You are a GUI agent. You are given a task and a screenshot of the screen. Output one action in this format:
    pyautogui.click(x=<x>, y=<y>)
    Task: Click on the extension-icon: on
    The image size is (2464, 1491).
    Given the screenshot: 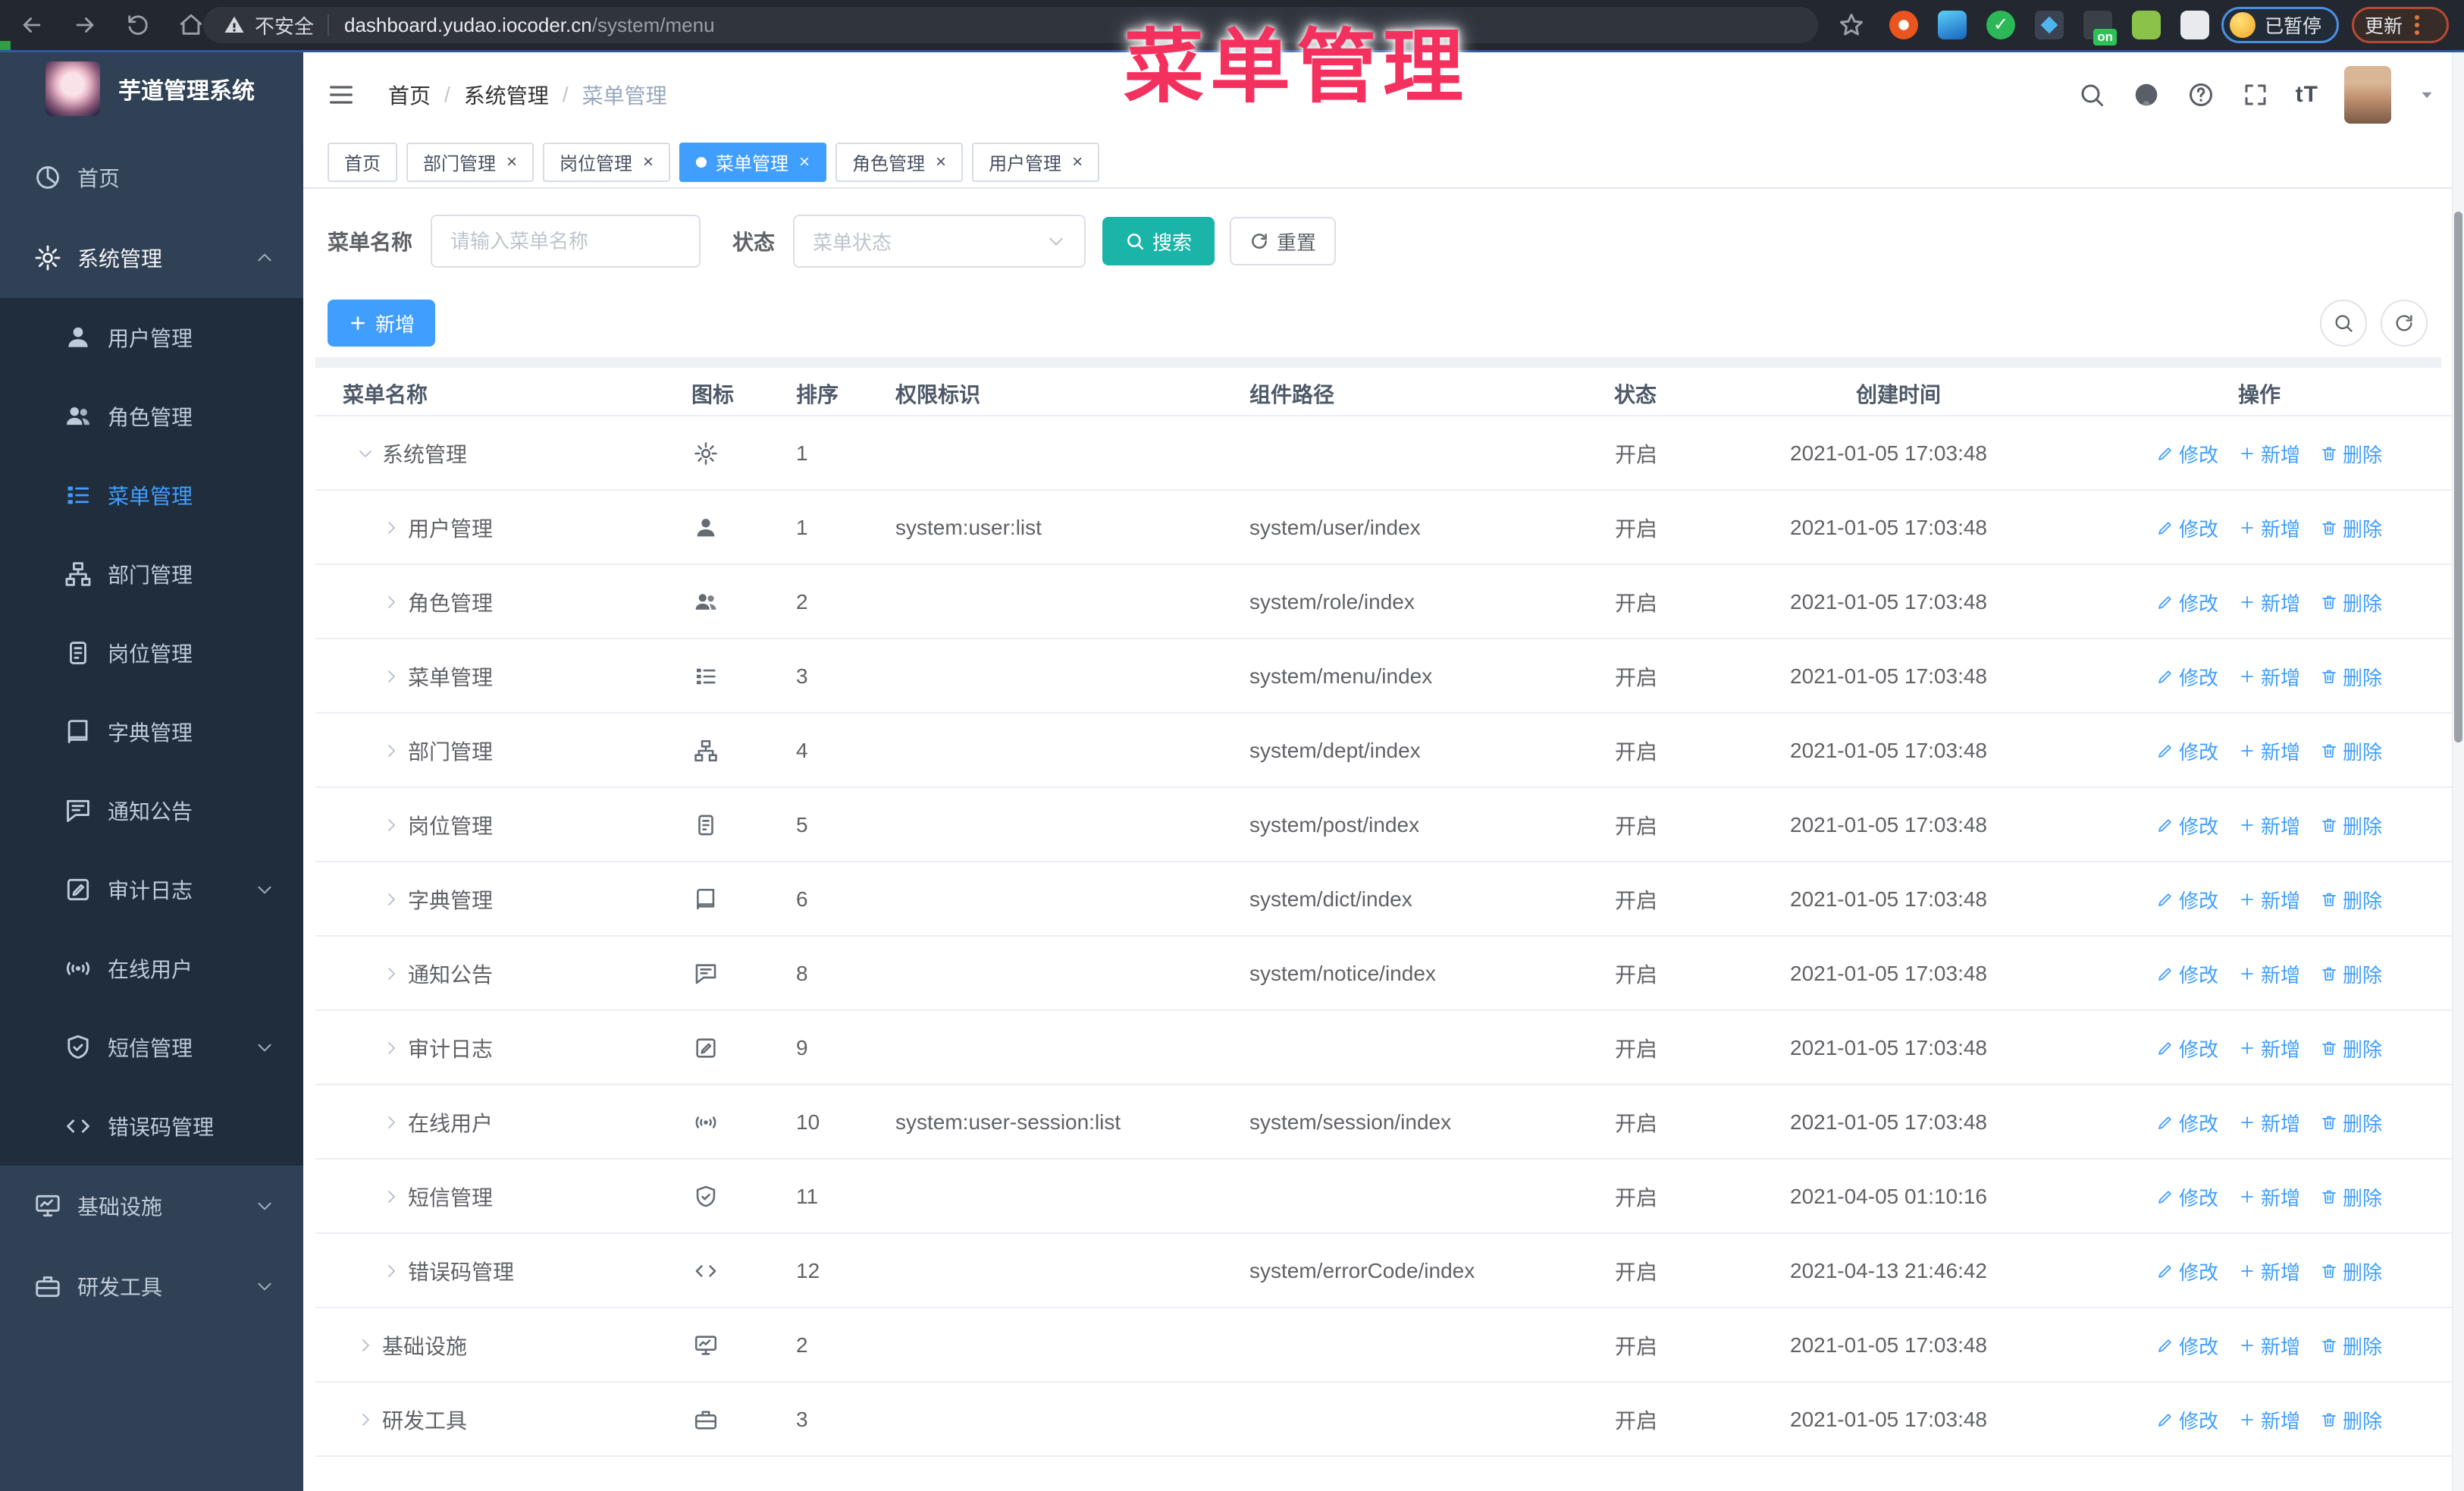 What is the action you would take?
    pyautogui.click(x=2100, y=28)
    